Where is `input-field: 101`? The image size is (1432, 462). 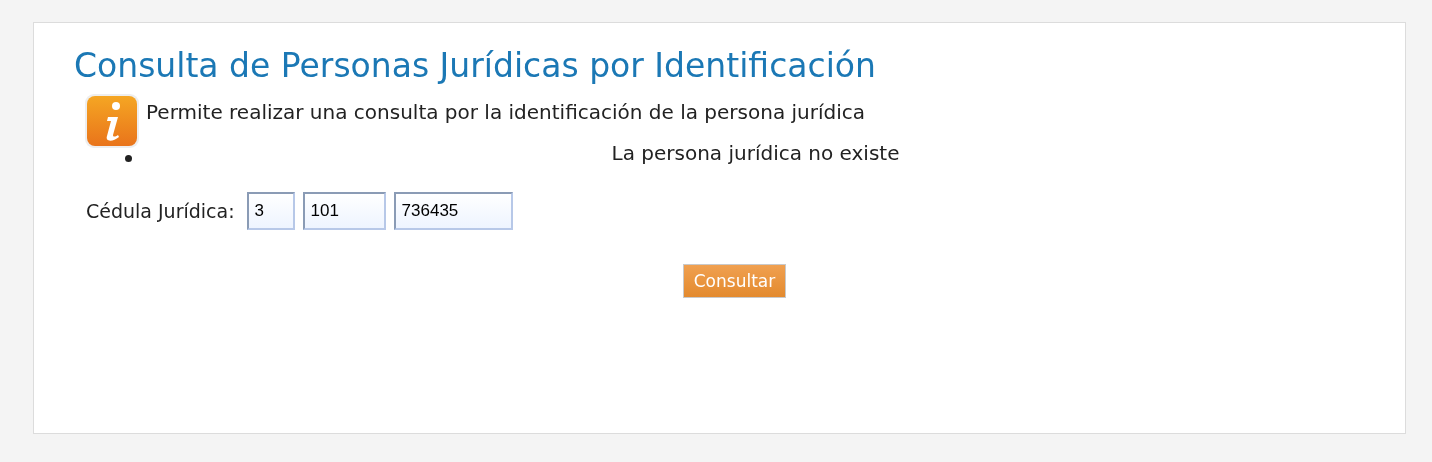 input-field: 101 is located at coordinates (344, 211).